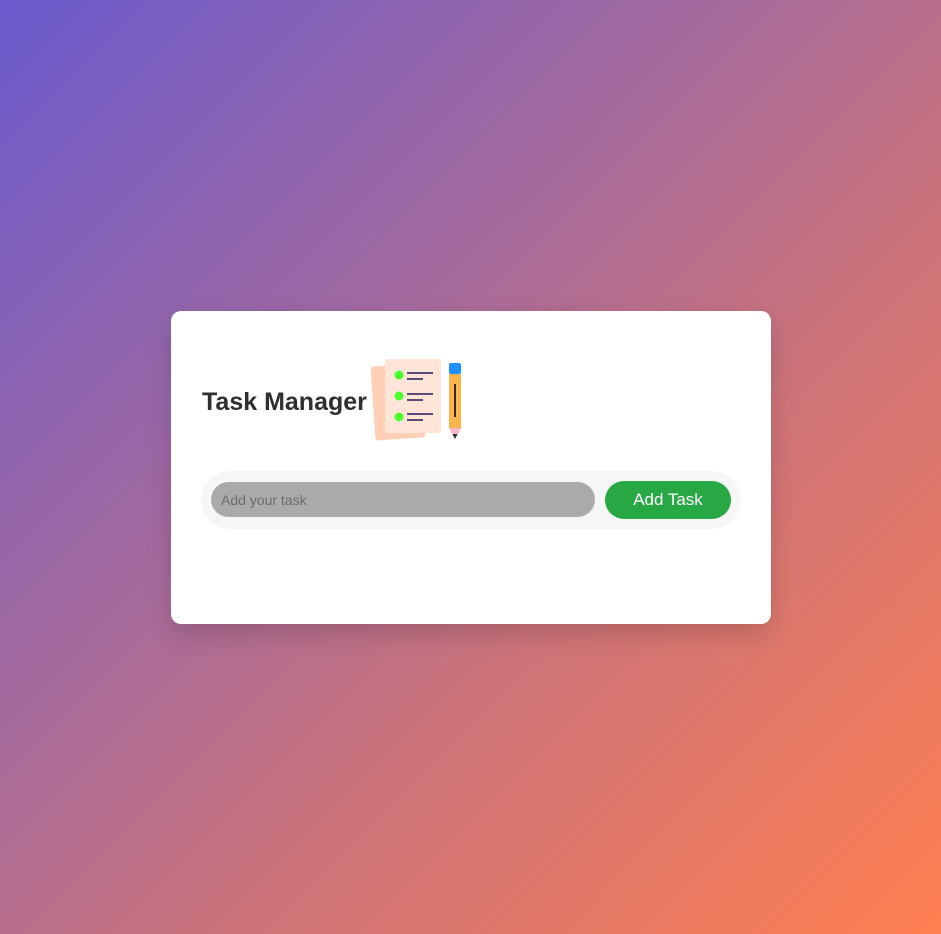 The image size is (941, 934). What do you see at coordinates (415, 400) in the screenshot?
I see `checklist-with-pencil-icon` at bounding box center [415, 400].